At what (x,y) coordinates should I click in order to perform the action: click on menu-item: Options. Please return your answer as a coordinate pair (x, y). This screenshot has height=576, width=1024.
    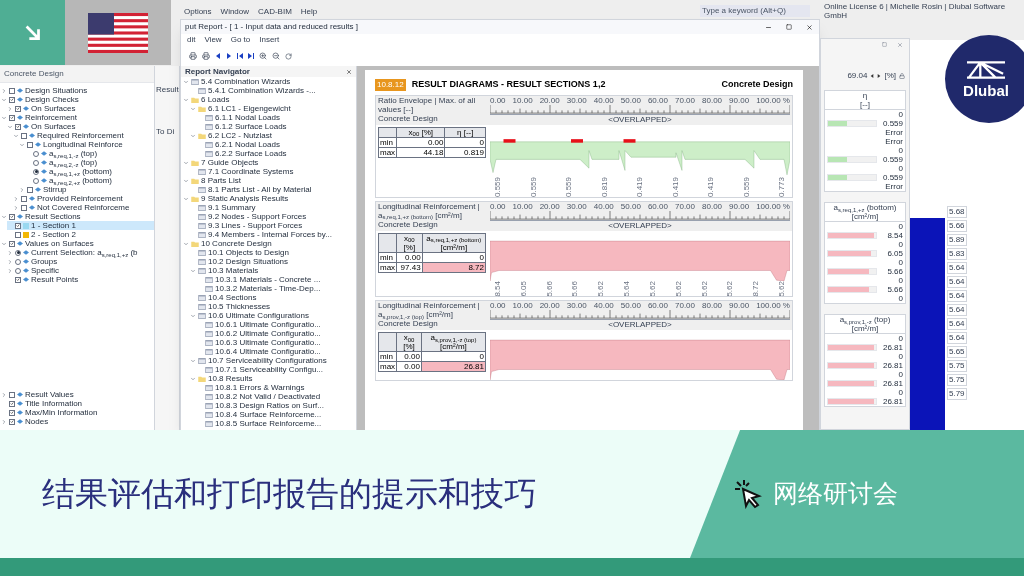
    Looking at the image, I should click on (198, 12).